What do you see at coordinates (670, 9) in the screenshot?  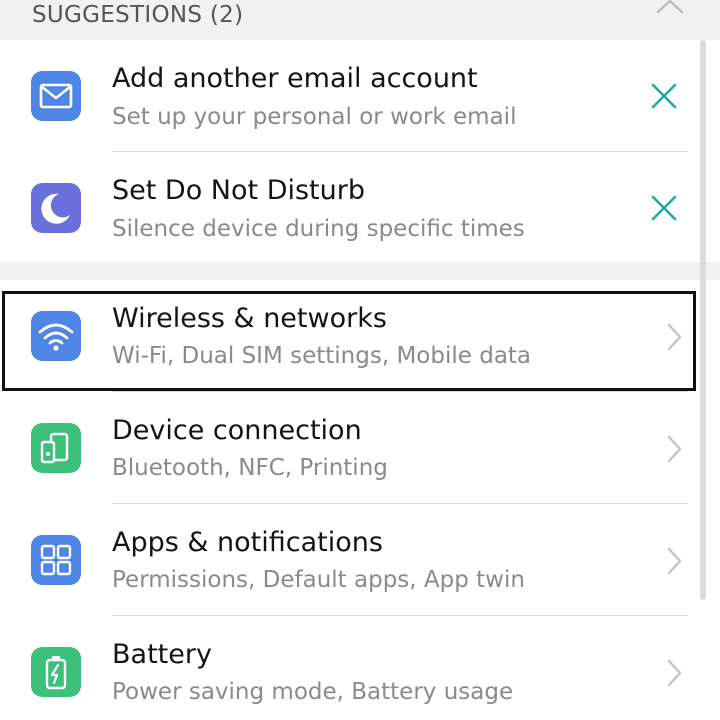 I see `chevron-up-icon` at bounding box center [670, 9].